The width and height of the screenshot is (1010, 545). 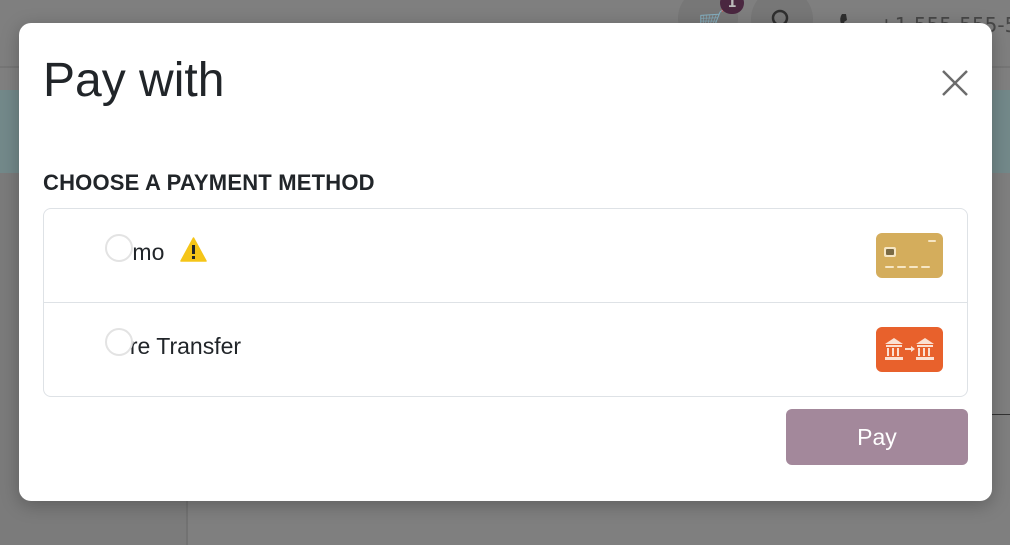 What do you see at coordinates (148, 252) in the screenshot?
I see `payment-method-label-text: mo` at bounding box center [148, 252].